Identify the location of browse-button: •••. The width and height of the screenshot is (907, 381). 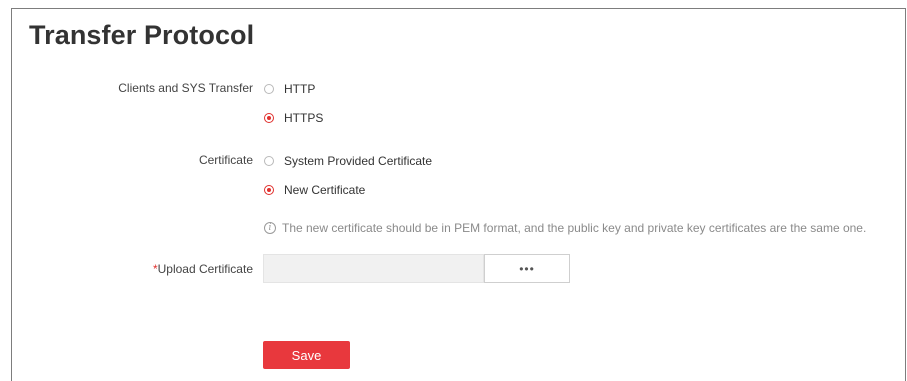
(527, 268).